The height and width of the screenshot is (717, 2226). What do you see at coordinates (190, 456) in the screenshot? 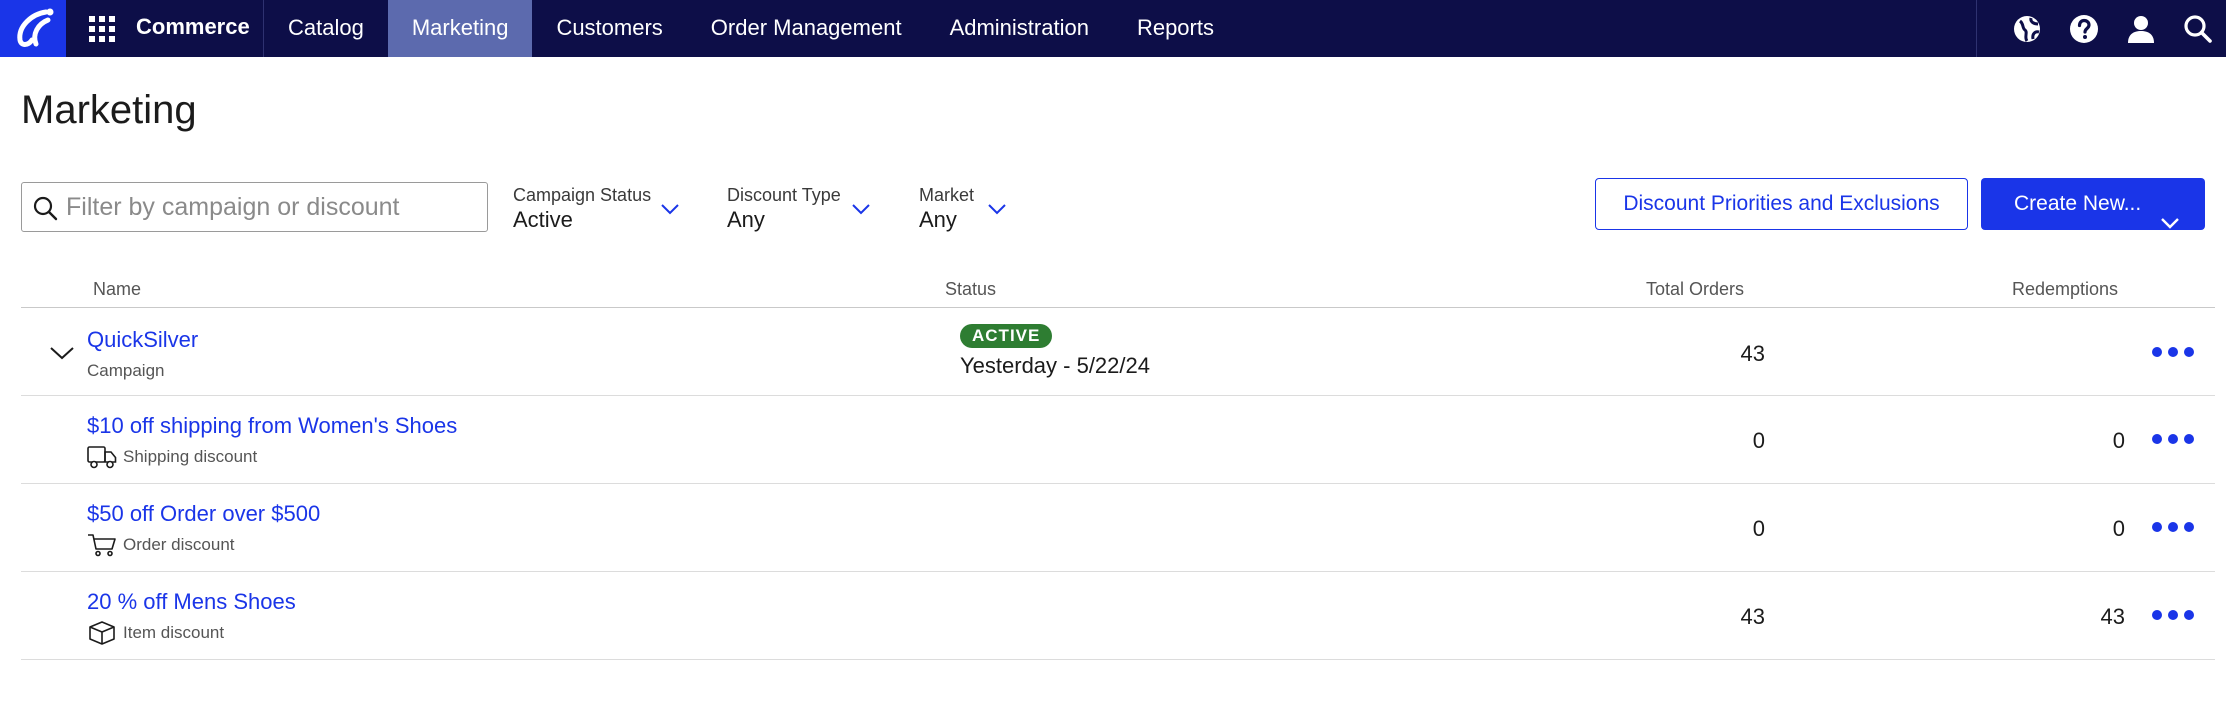
I see `row-type-text: Shipping discount` at bounding box center [190, 456].